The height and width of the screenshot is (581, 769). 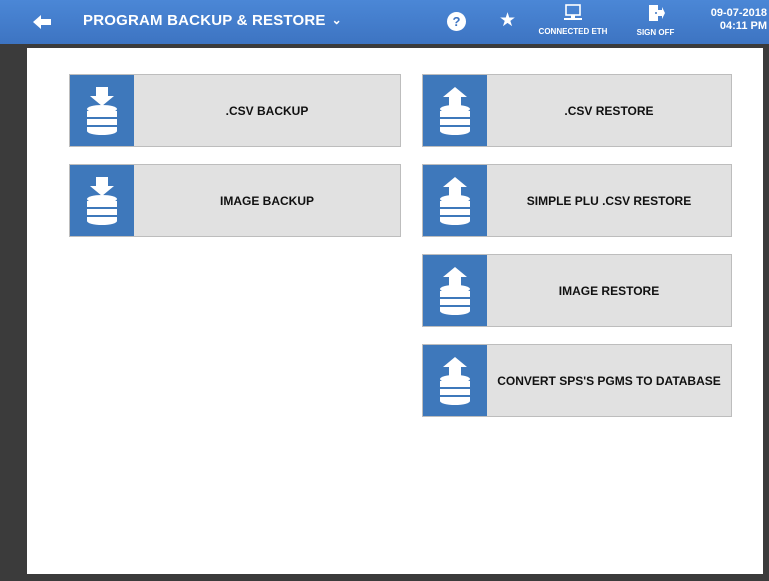 What do you see at coordinates (609, 290) in the screenshot?
I see `image-restore-label: IMAGE RESTORE` at bounding box center [609, 290].